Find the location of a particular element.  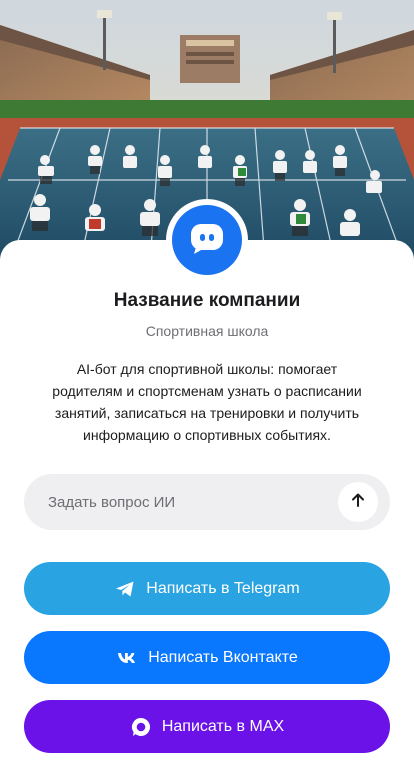

telegram-button: Написать в Telegram is located at coordinates (207, 588).